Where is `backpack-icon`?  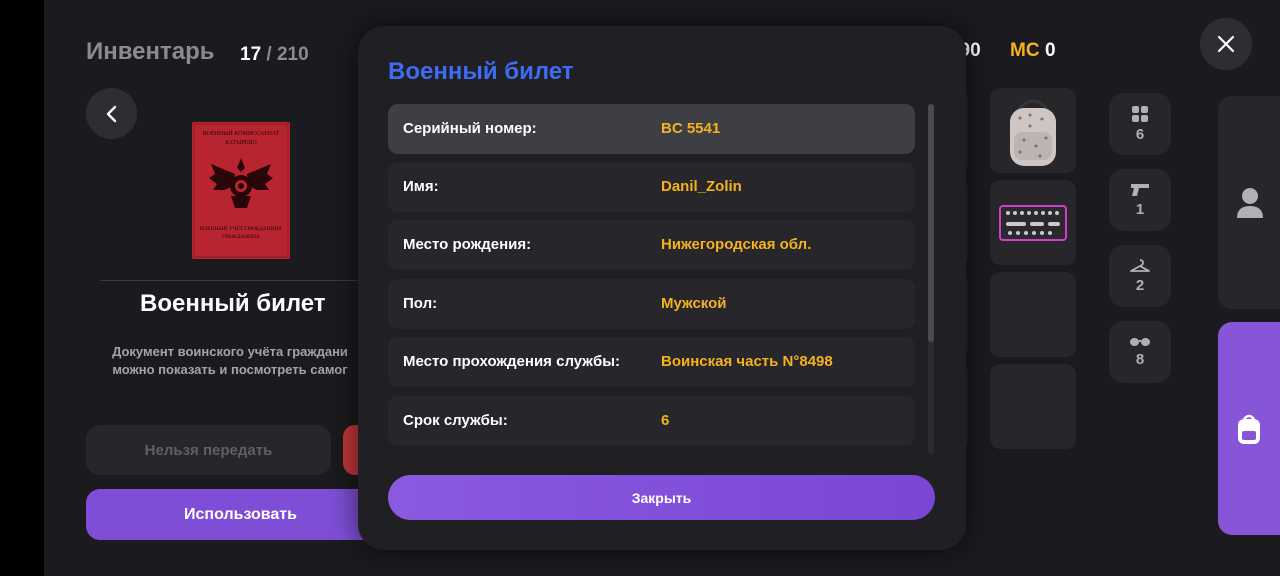
backpack-icon is located at coordinates (1249, 429).